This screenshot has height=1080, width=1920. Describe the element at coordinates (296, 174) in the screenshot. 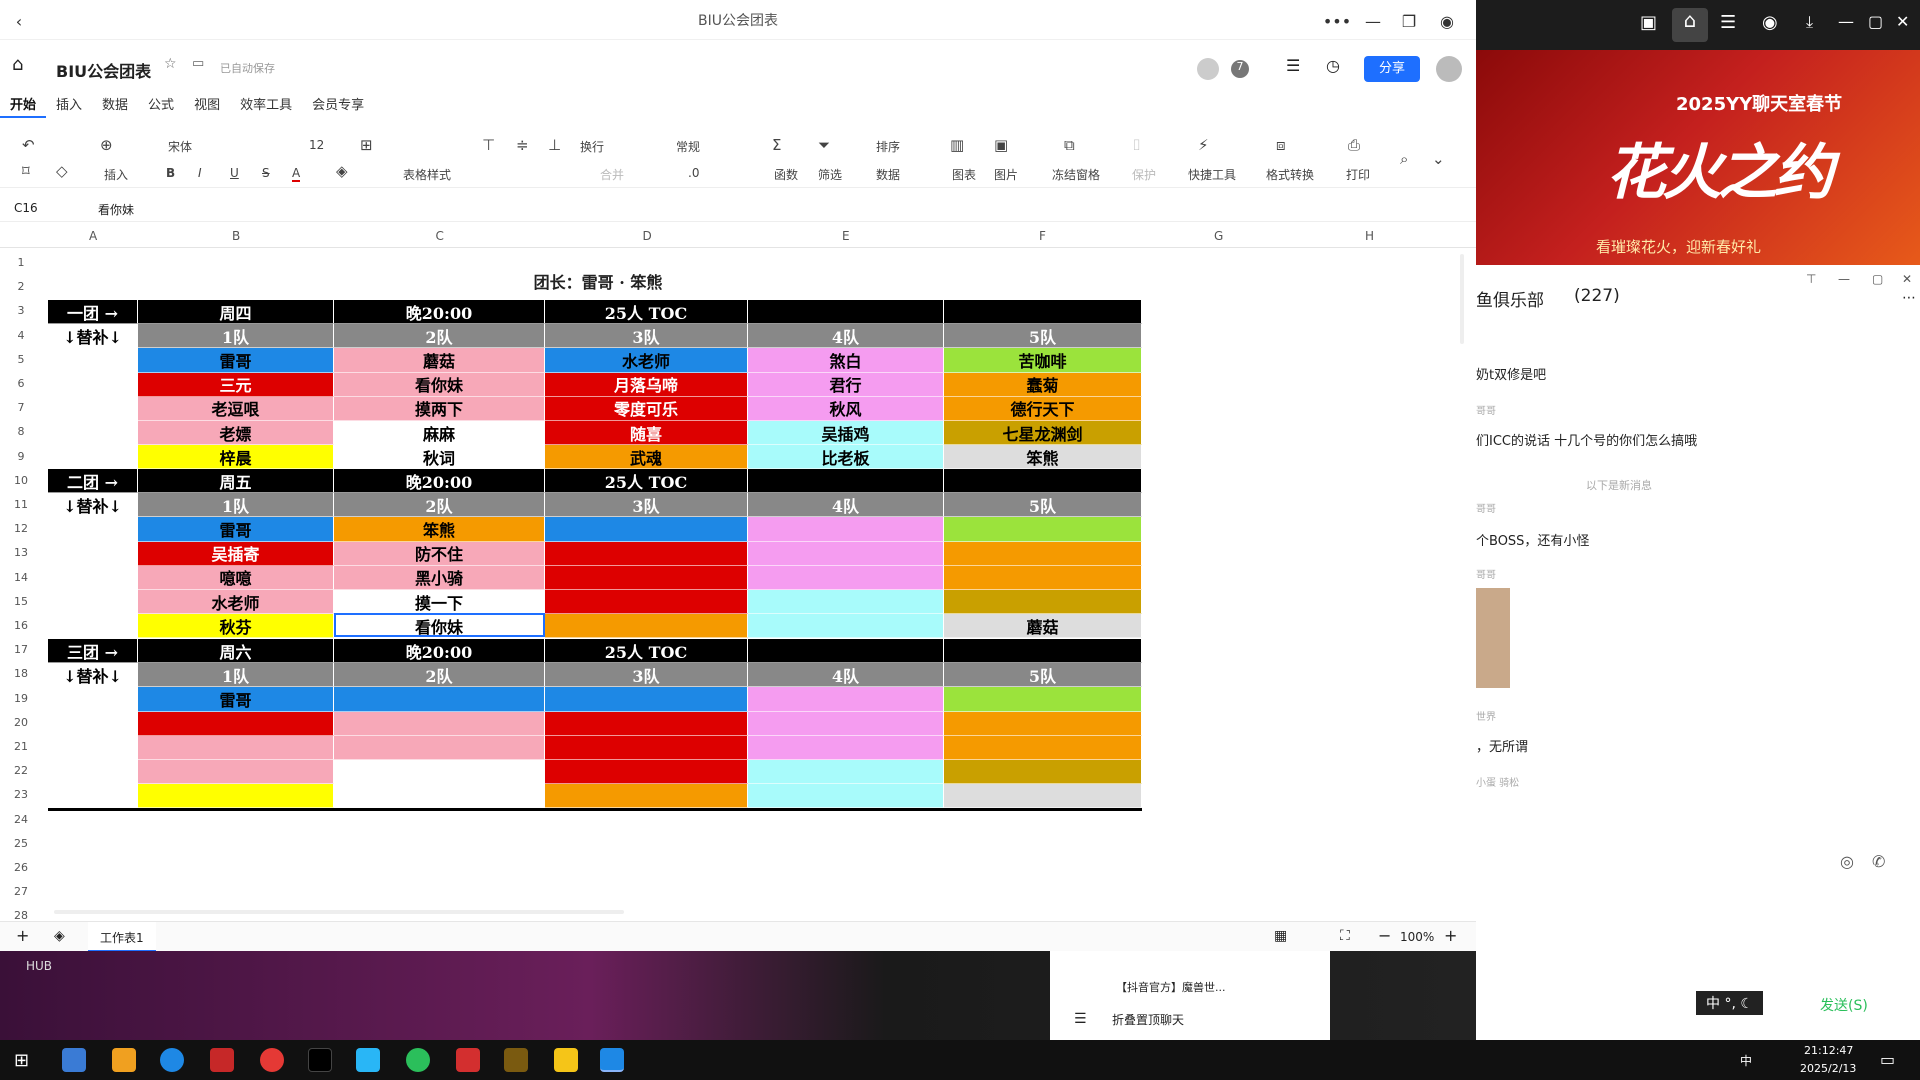

I see `font-color-button: A` at that location.